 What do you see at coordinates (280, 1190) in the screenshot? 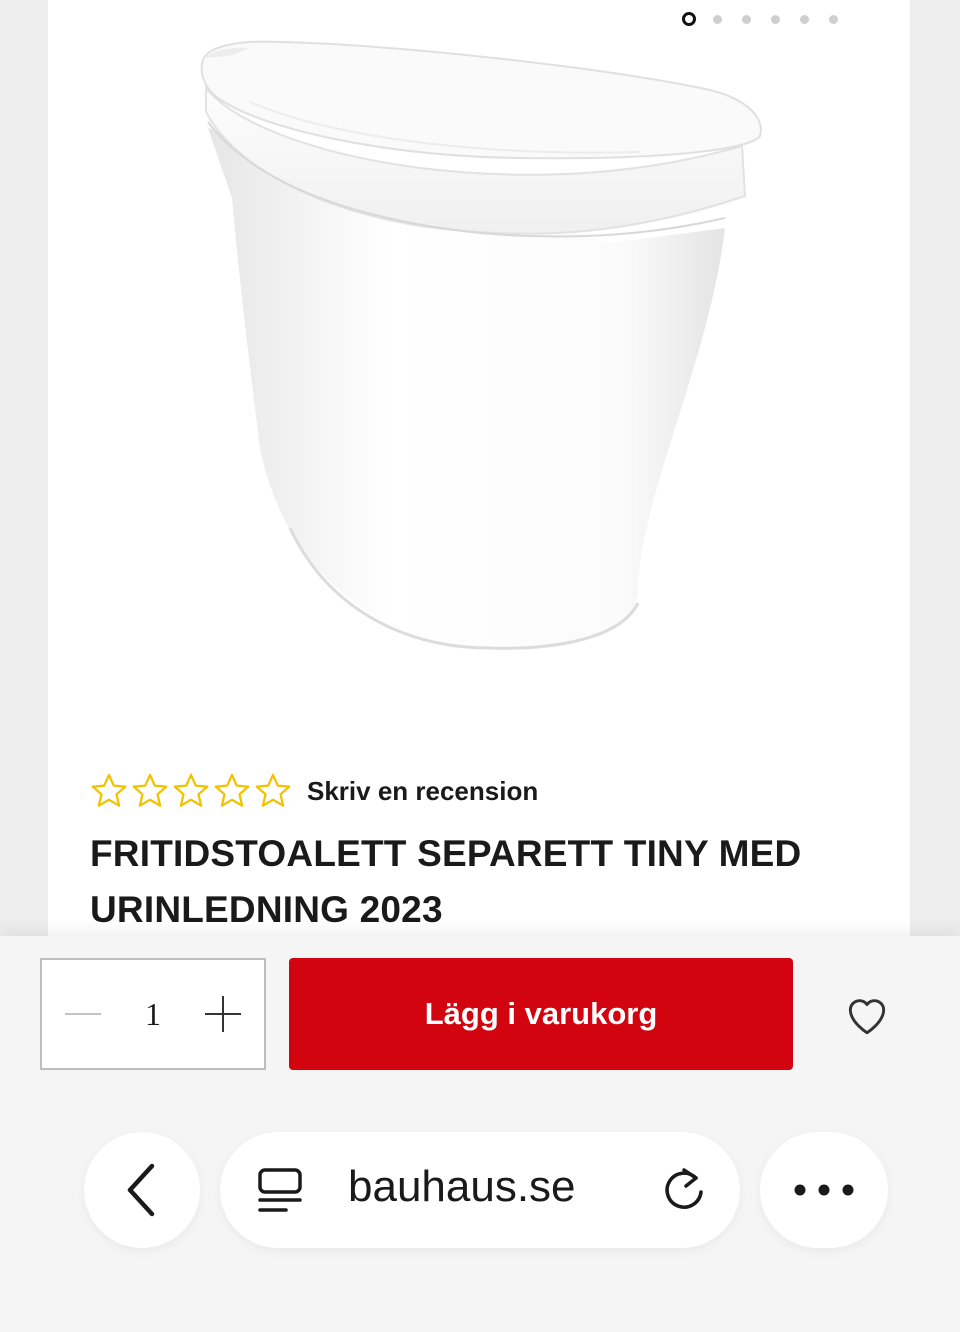
I see `reader-mode-icon` at bounding box center [280, 1190].